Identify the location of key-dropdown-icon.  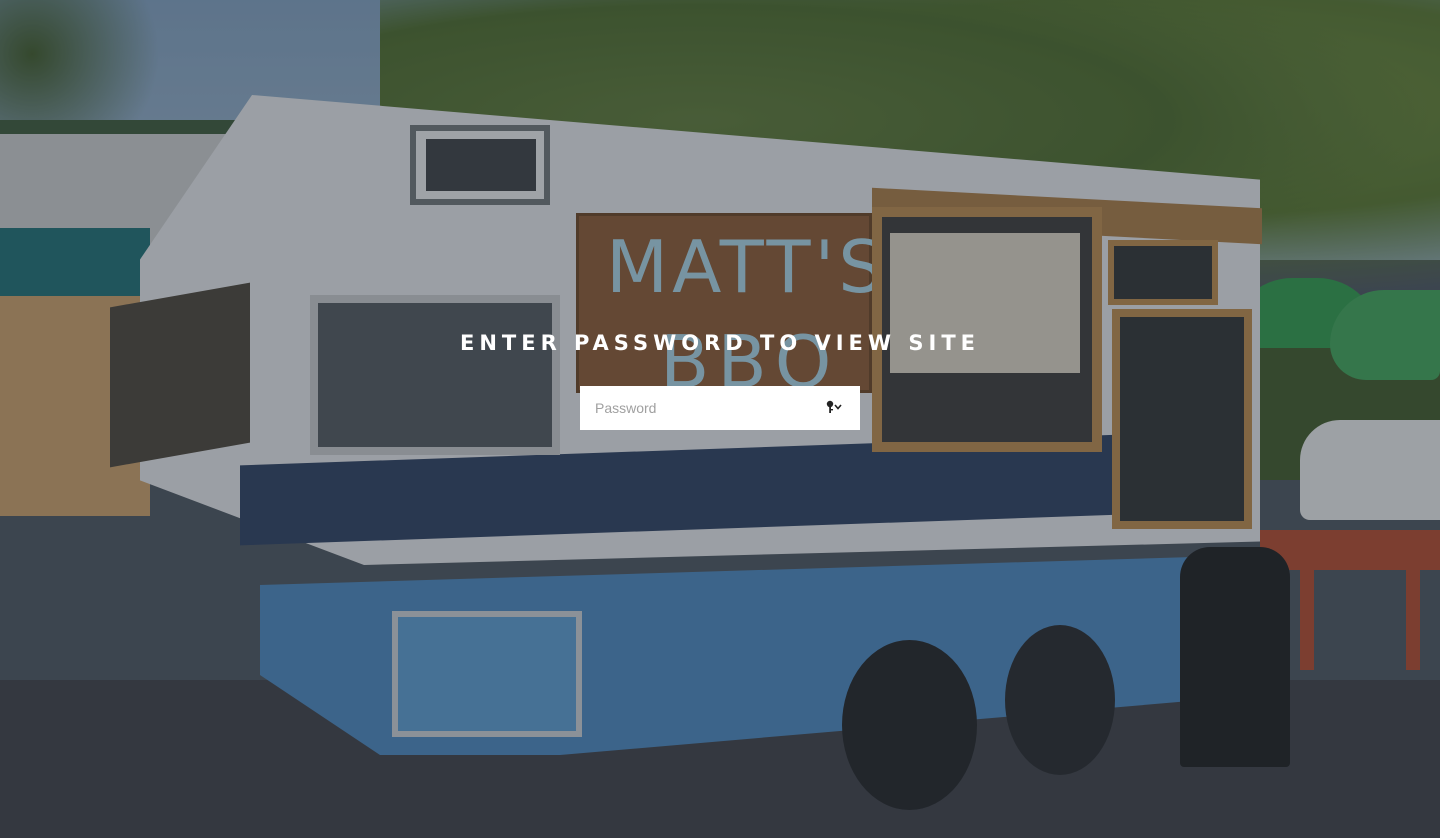
(834, 406).